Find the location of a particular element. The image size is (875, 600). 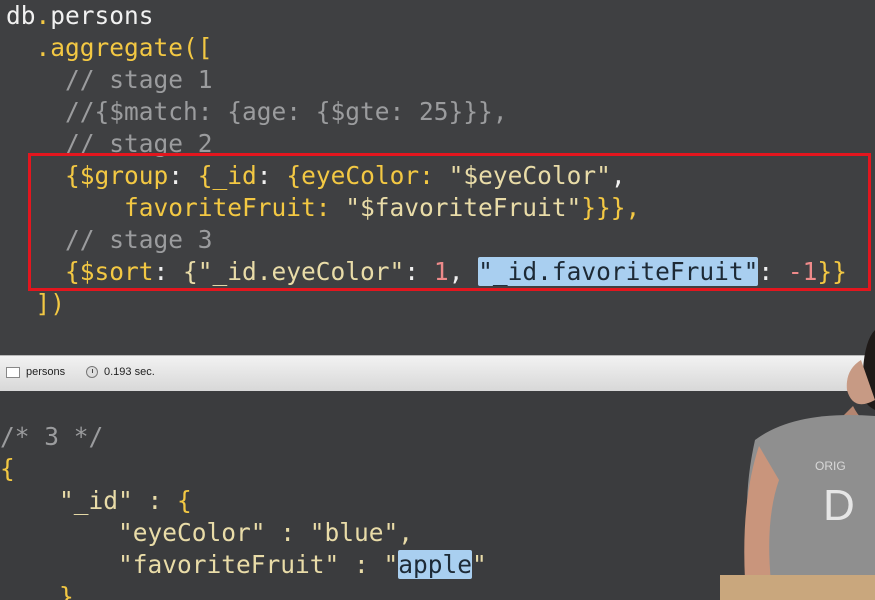

code-token: "eyeColor" : "blue", is located at coordinates (207, 532).